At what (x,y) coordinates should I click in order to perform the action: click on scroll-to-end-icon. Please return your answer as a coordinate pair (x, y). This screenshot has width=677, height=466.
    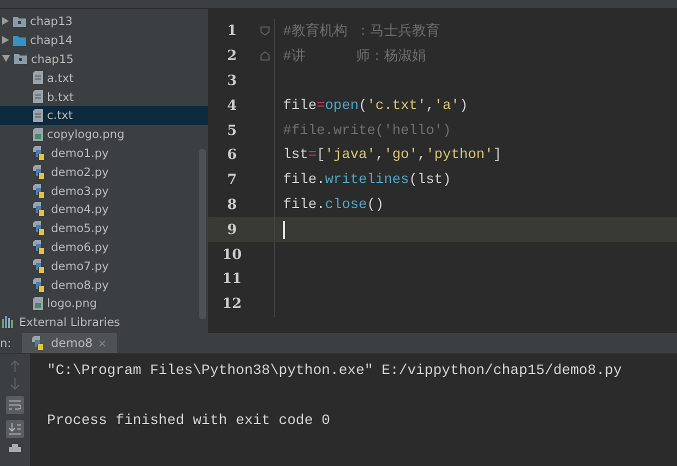
    Looking at the image, I should click on (15, 429).